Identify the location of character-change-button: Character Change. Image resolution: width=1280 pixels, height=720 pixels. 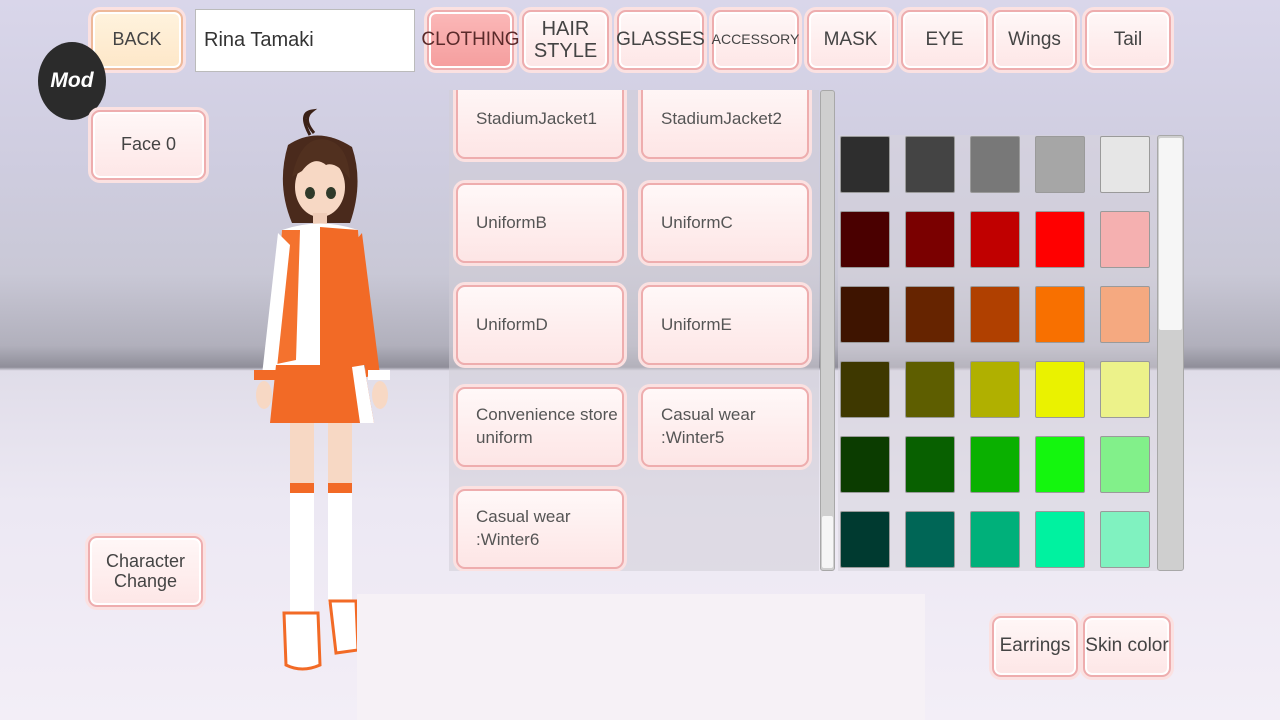
(145, 571).